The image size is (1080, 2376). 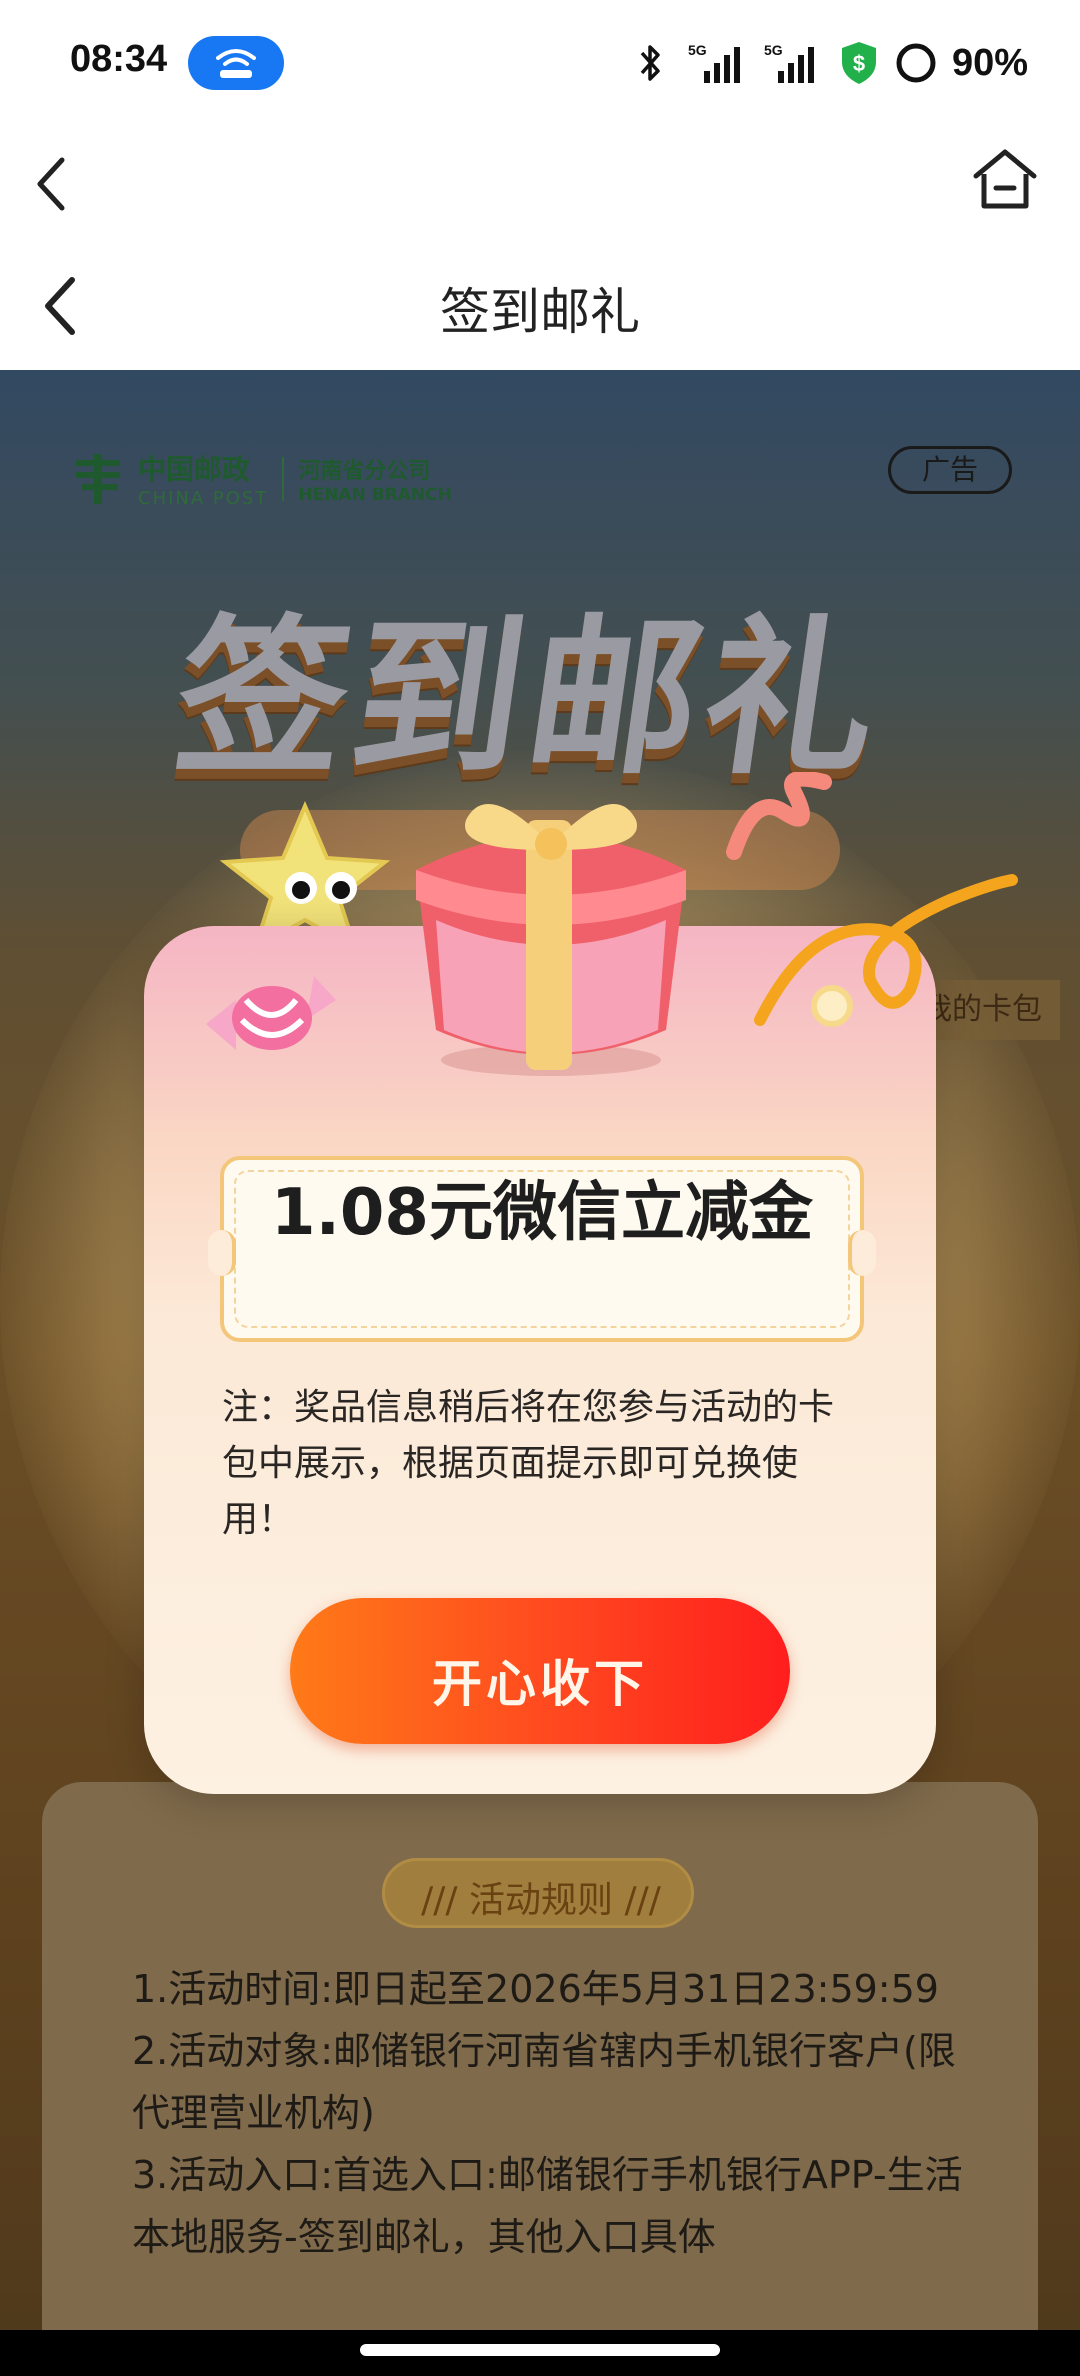 I want to click on accept-prize-button: 开心收下, so click(x=540, y=1671).